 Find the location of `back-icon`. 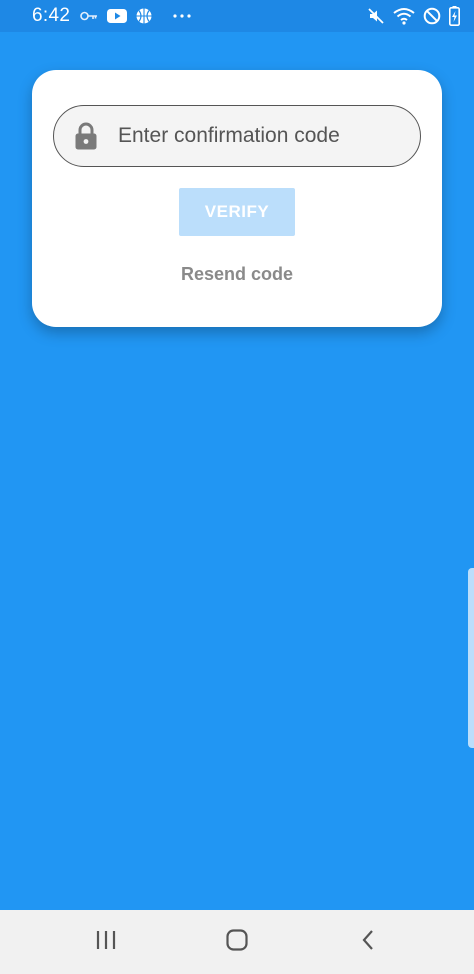

back-icon is located at coordinates (368, 942).